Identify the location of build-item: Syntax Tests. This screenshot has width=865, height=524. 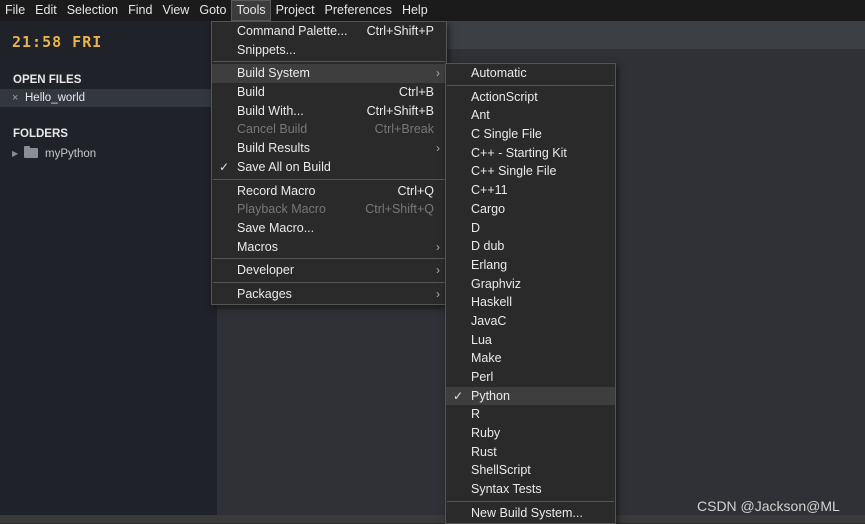
(530, 489).